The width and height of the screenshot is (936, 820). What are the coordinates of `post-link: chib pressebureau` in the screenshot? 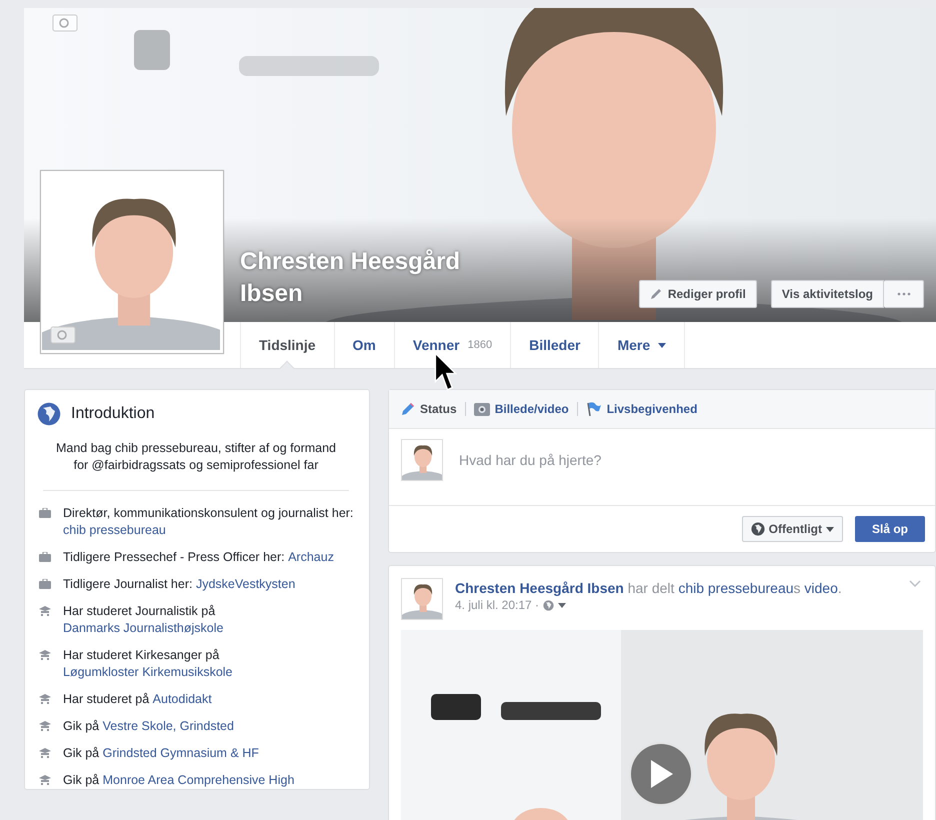 It's located at (736, 588).